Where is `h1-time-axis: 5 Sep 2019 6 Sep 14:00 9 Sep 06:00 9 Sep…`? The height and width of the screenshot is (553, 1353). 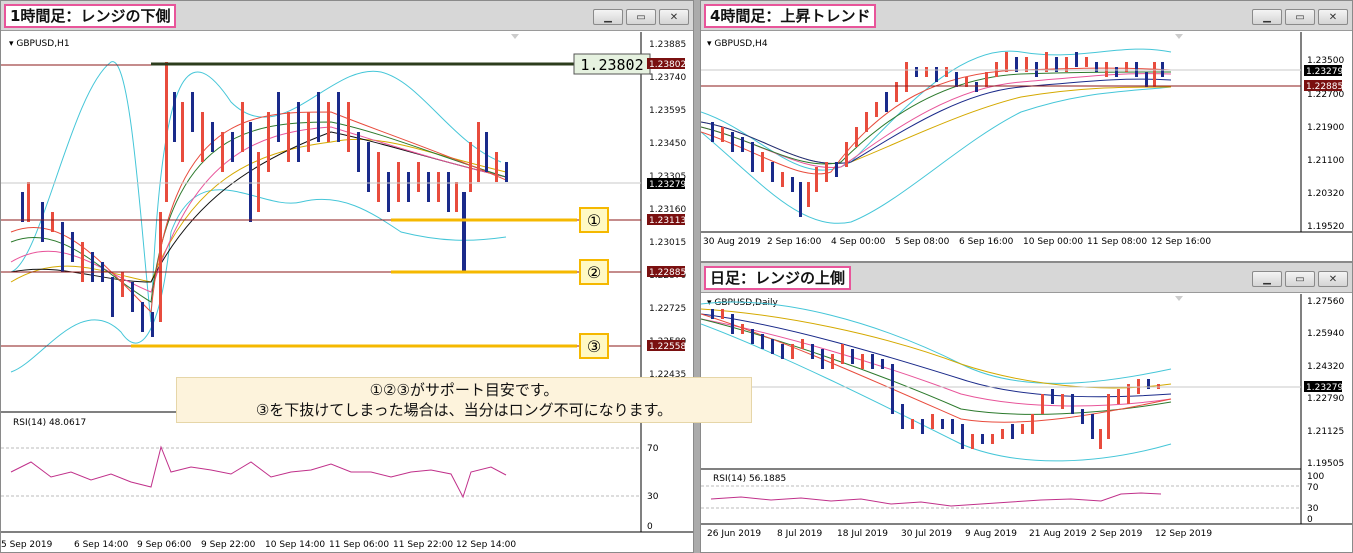 h1-time-axis: 5 Sep 2019 6 Sep 14:00 9 Sep 06:00 9 Sep… is located at coordinates (258, 545).